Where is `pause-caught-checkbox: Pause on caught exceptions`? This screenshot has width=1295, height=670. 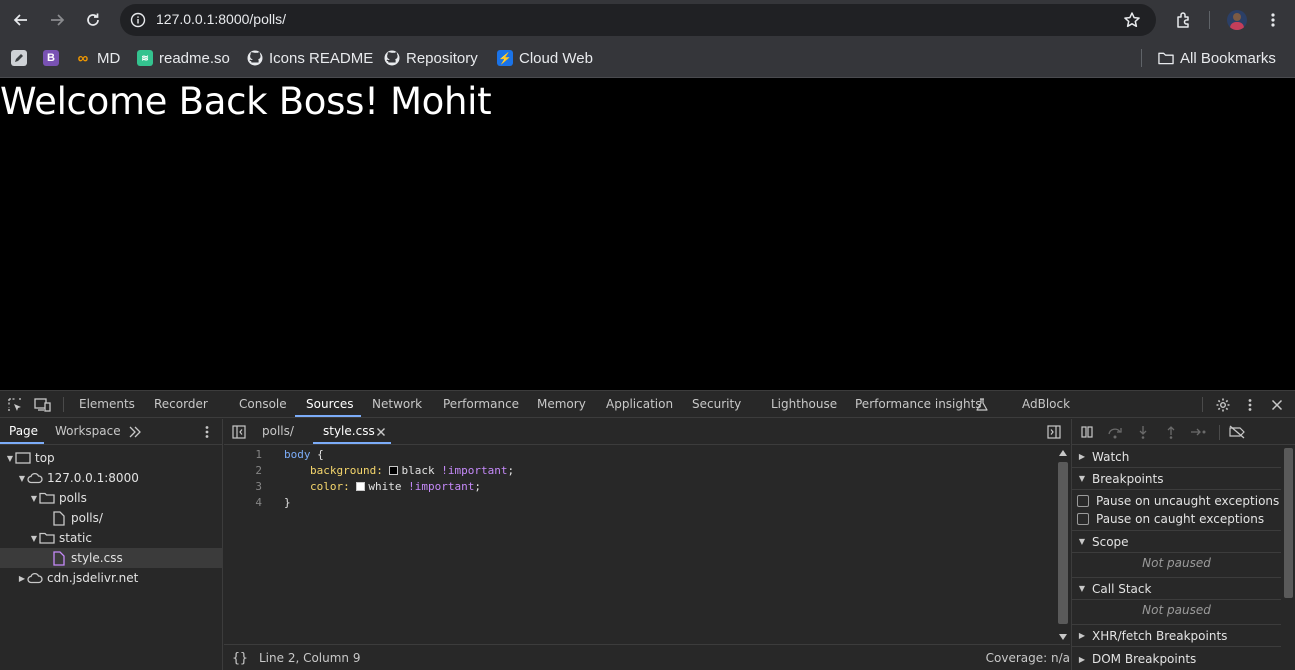 pause-caught-checkbox: Pause on caught exceptions is located at coordinates (1170, 519).